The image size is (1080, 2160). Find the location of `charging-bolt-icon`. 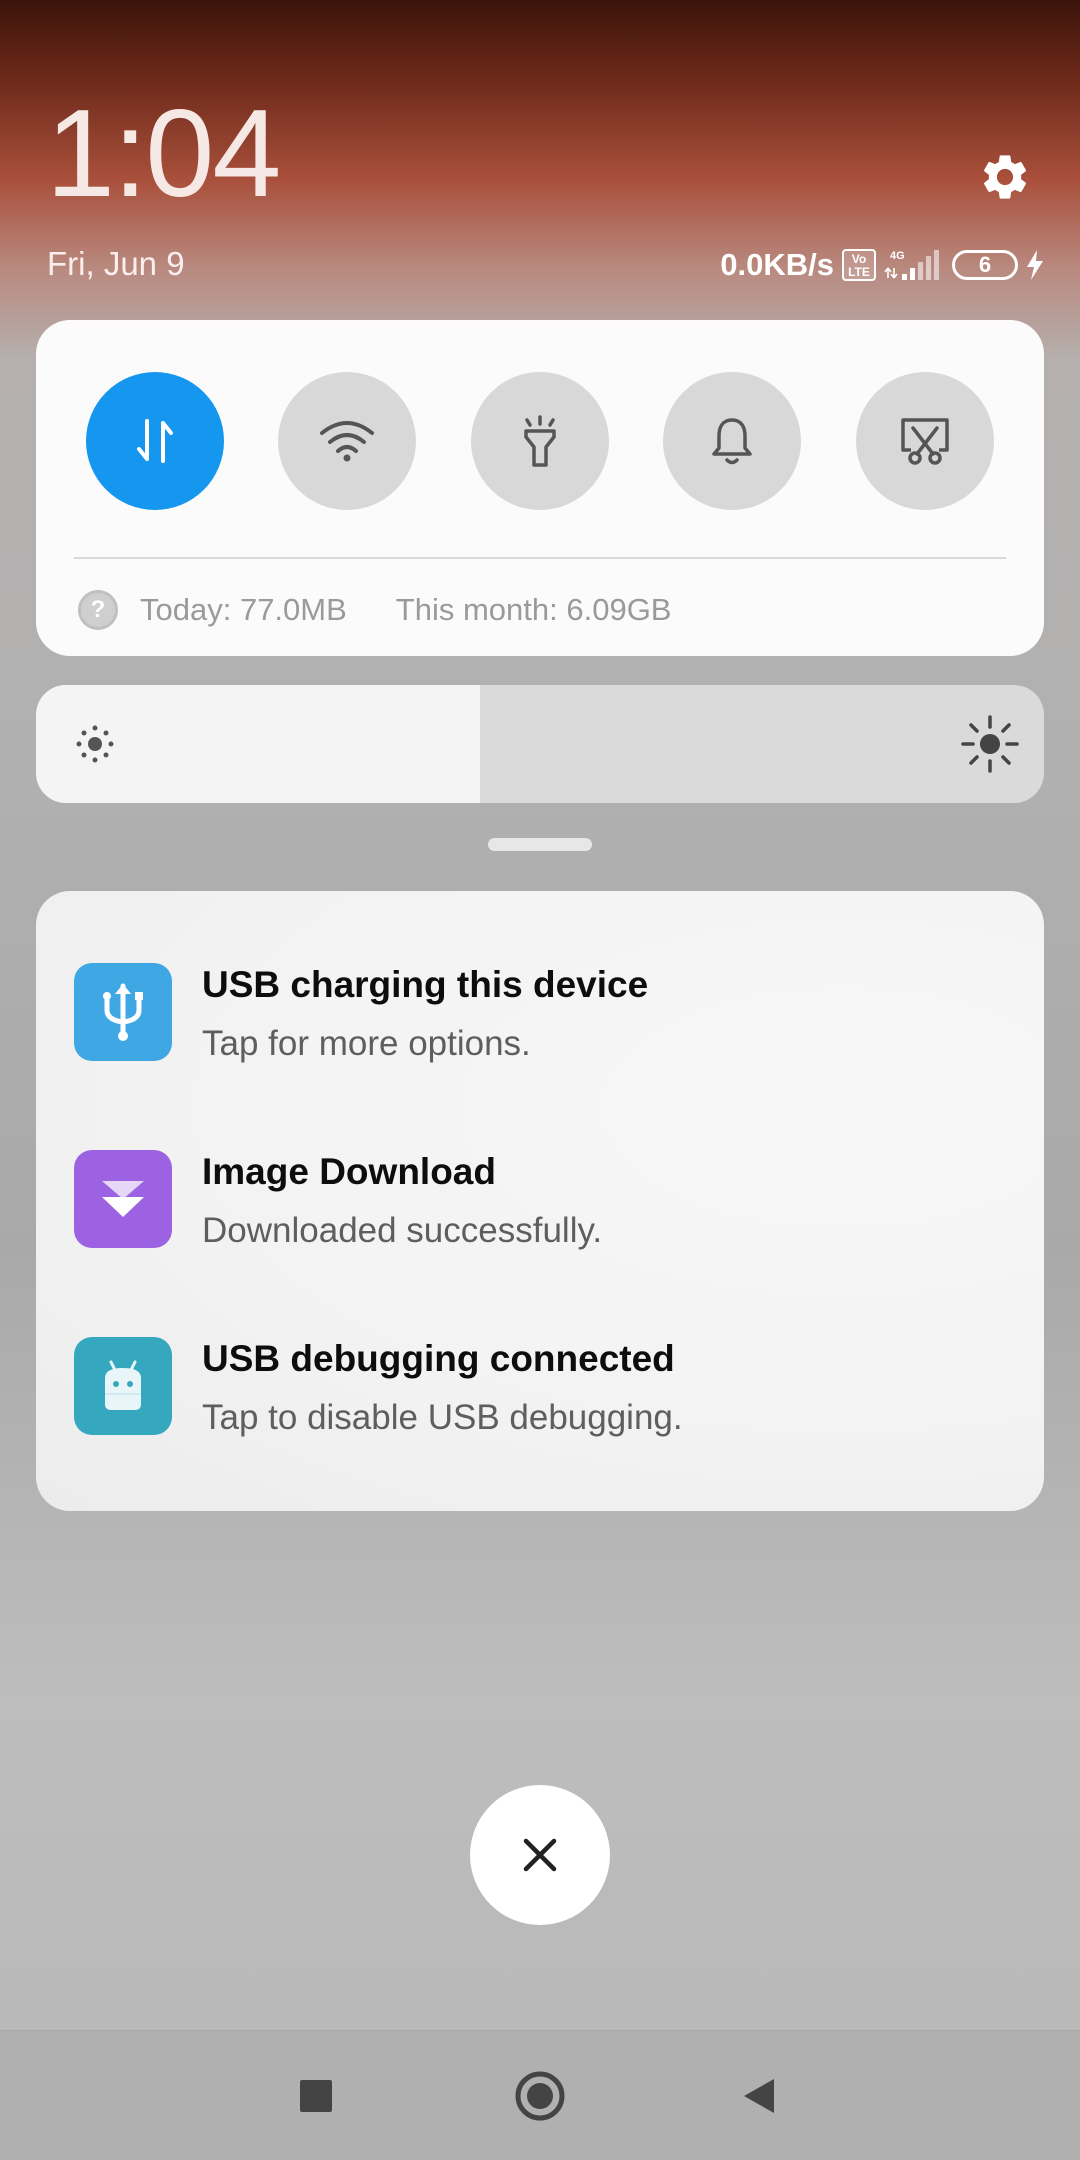

charging-bolt-icon is located at coordinates (1035, 265).